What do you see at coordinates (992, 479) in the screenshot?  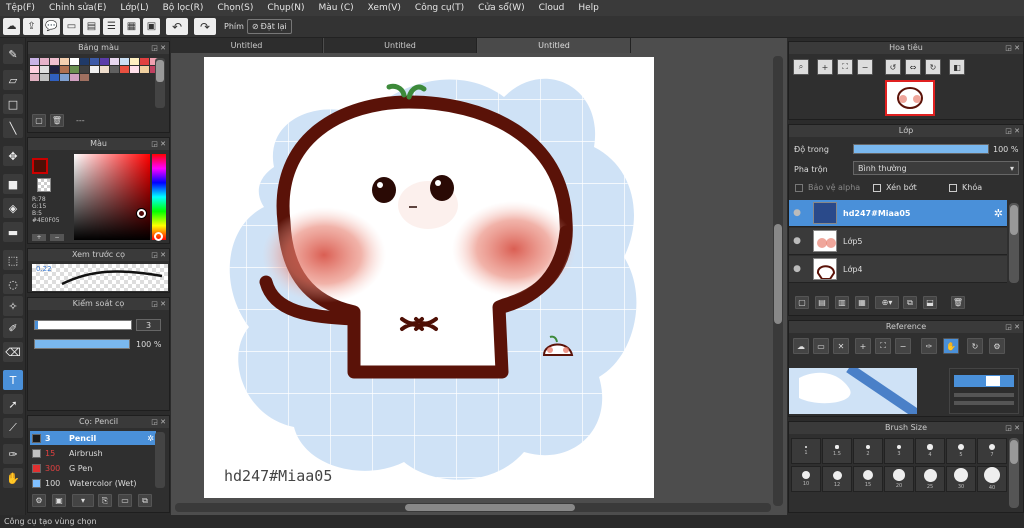 I see `brush-size-cell: 40` at bounding box center [992, 479].